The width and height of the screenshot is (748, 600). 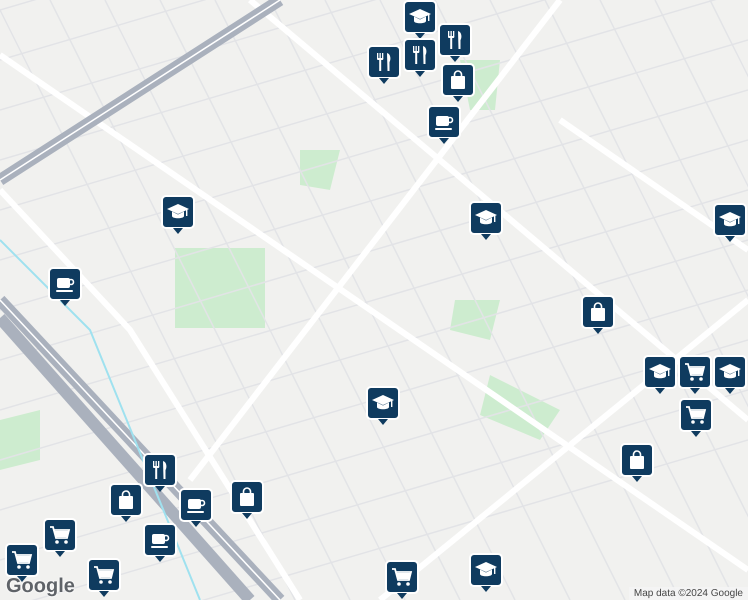 What do you see at coordinates (40, 586) in the screenshot?
I see `google-logo: Google` at bounding box center [40, 586].